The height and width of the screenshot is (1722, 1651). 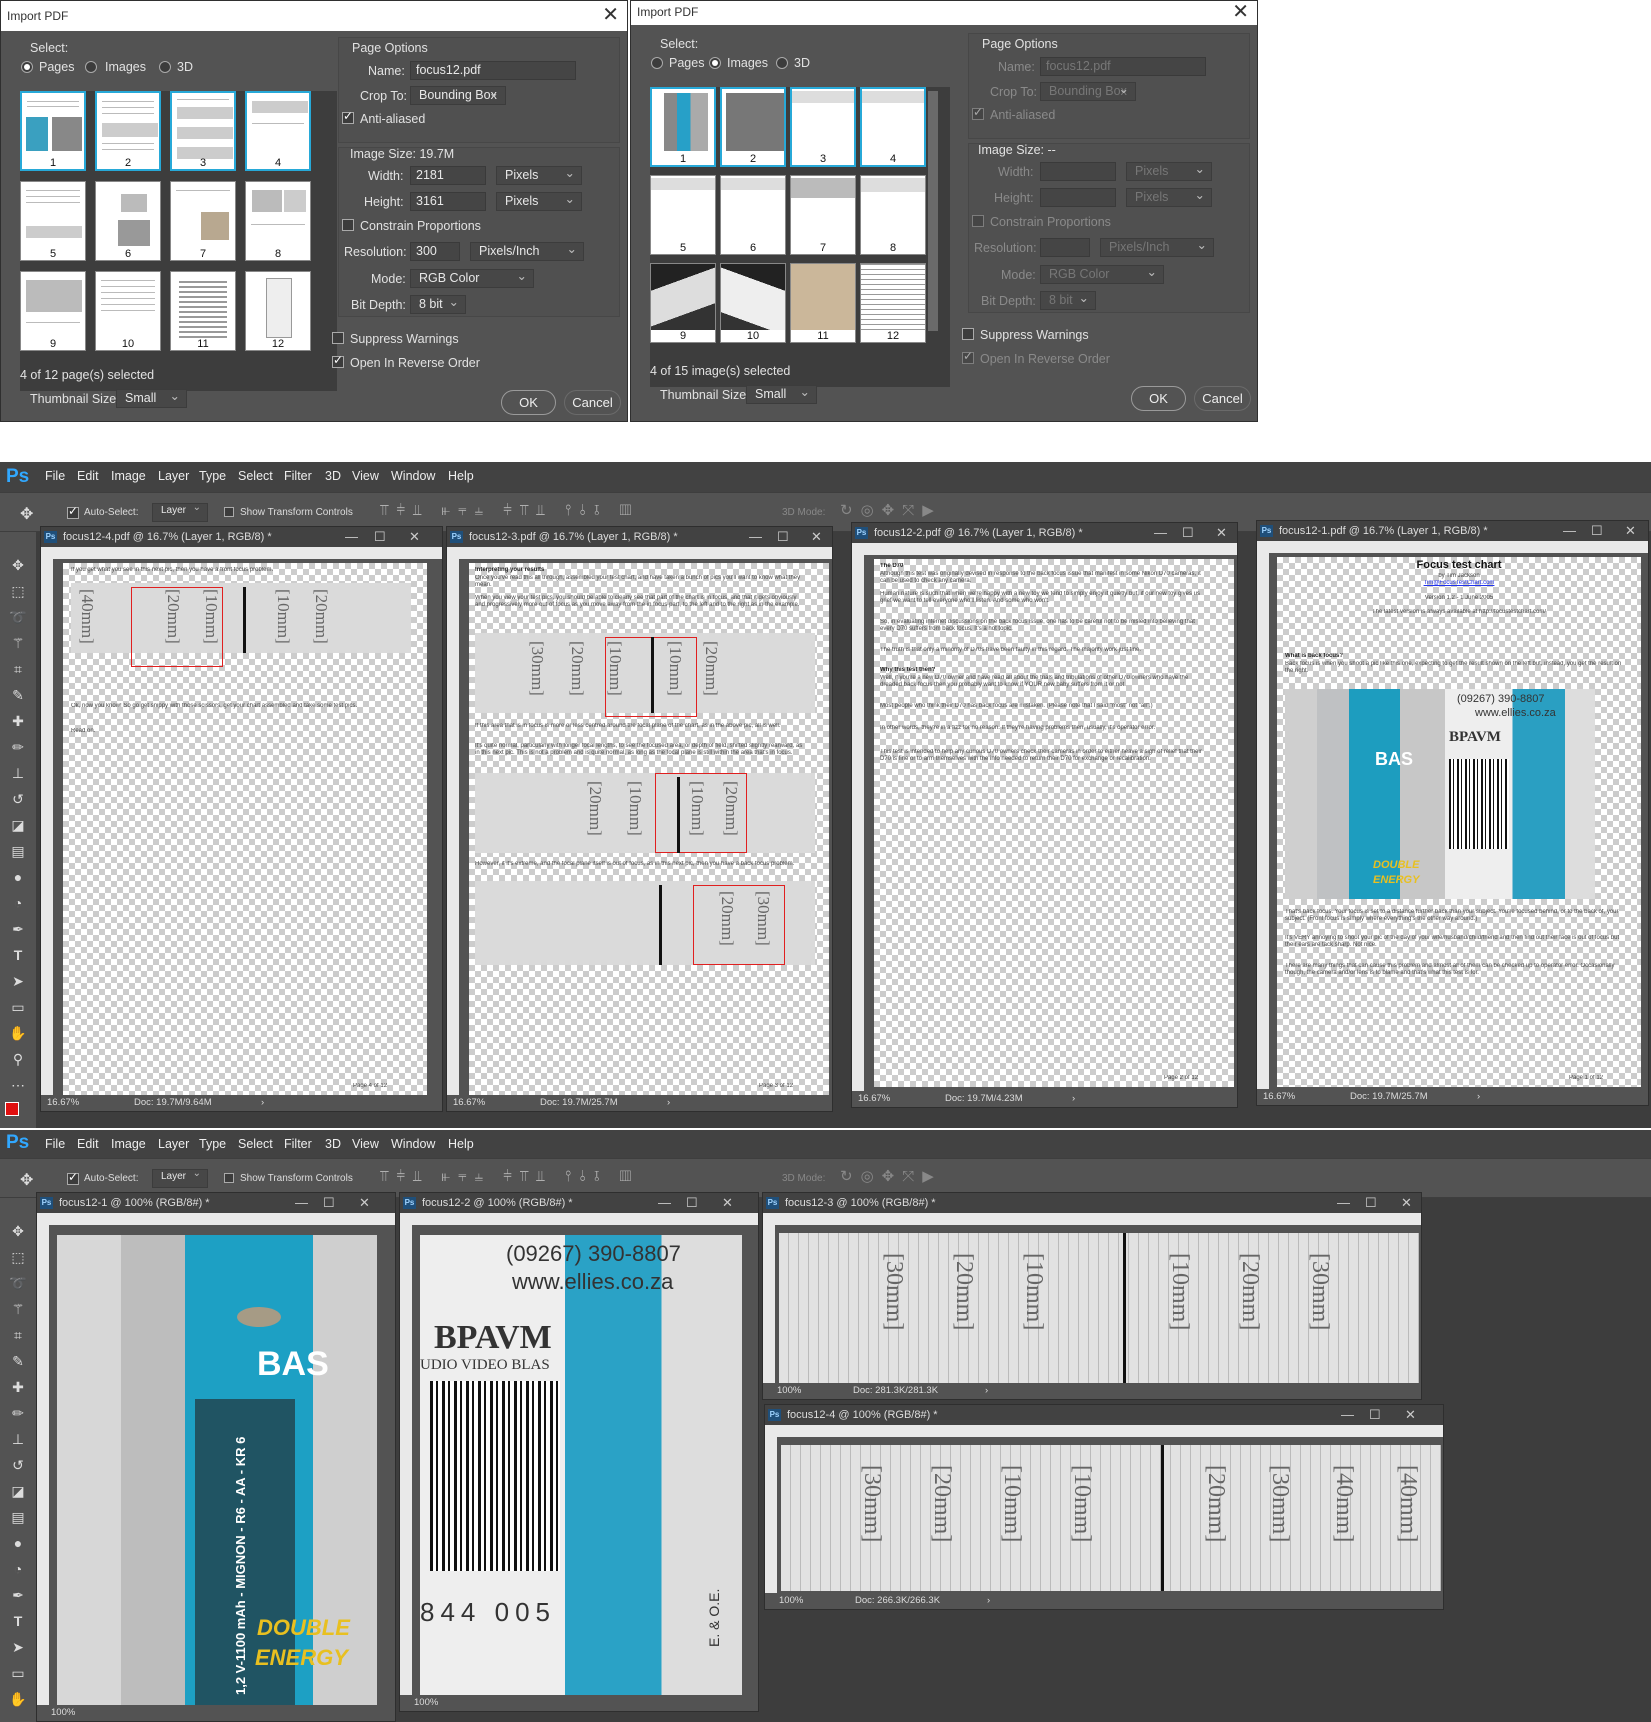 I want to click on menu-view: View, so click(x=365, y=1144).